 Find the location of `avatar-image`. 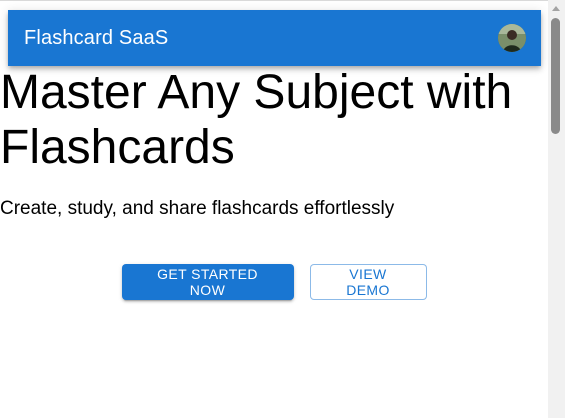

avatar-image is located at coordinates (512, 38).